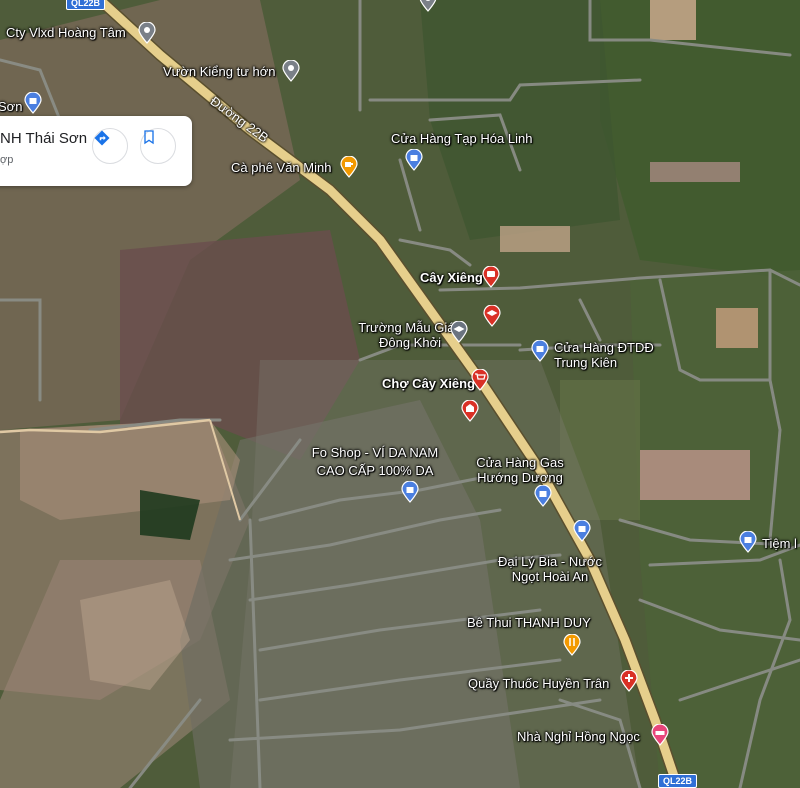  What do you see at coordinates (572, 645) in the screenshot?
I see `restaurant-icon` at bounding box center [572, 645].